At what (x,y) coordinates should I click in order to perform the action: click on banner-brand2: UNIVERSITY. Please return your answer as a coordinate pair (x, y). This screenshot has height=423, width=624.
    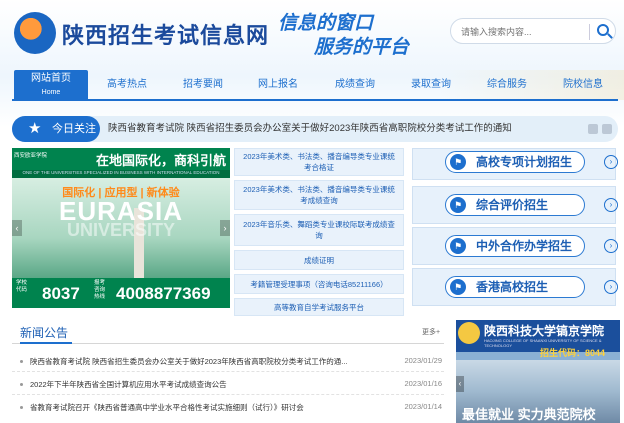
    Looking at the image, I should click on (121, 230).